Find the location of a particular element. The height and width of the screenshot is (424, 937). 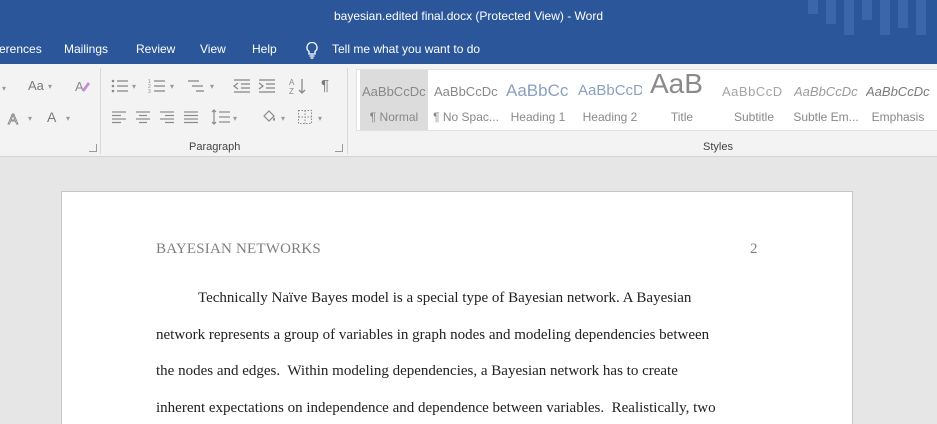

tab-mailings: Mailings is located at coordinates (86, 49).